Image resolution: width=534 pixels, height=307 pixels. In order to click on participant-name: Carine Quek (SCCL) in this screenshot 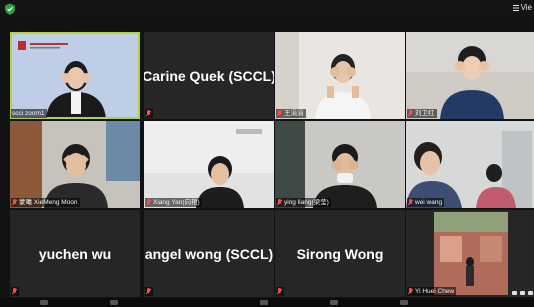, I will do `click(209, 75)`.